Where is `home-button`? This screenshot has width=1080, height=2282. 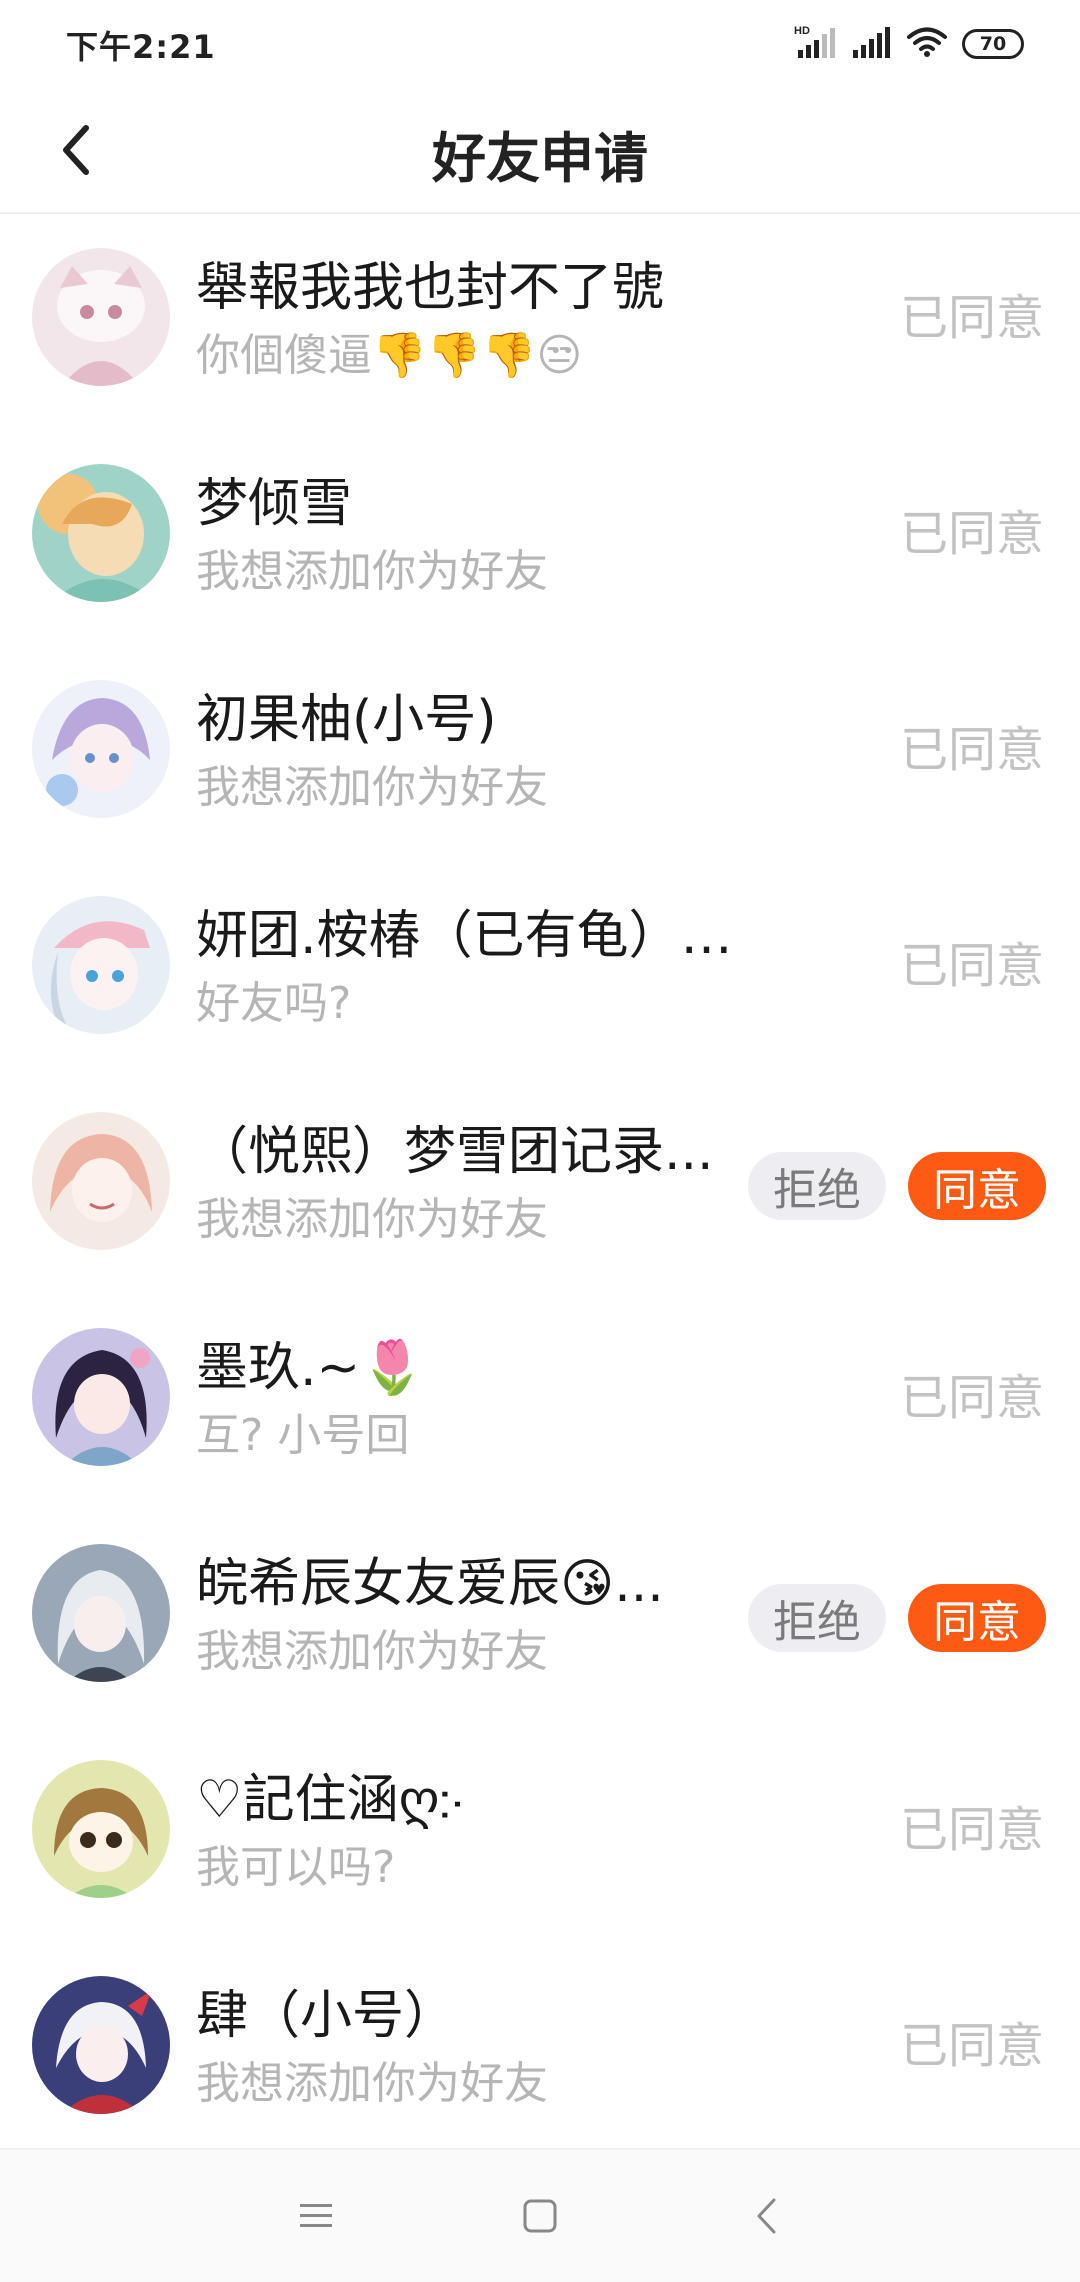 home-button is located at coordinates (540, 2216).